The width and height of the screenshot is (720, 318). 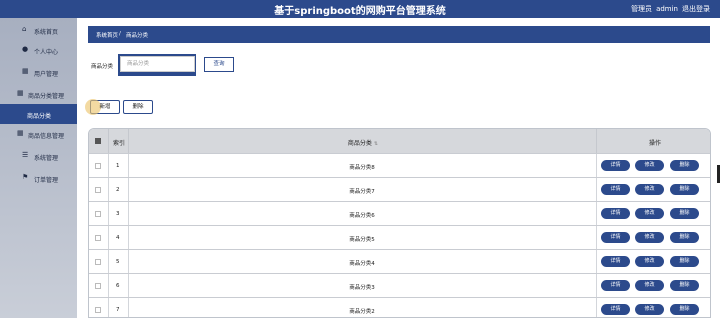 What do you see at coordinates (118, 262) in the screenshot?
I see `row-index: 5` at bounding box center [118, 262].